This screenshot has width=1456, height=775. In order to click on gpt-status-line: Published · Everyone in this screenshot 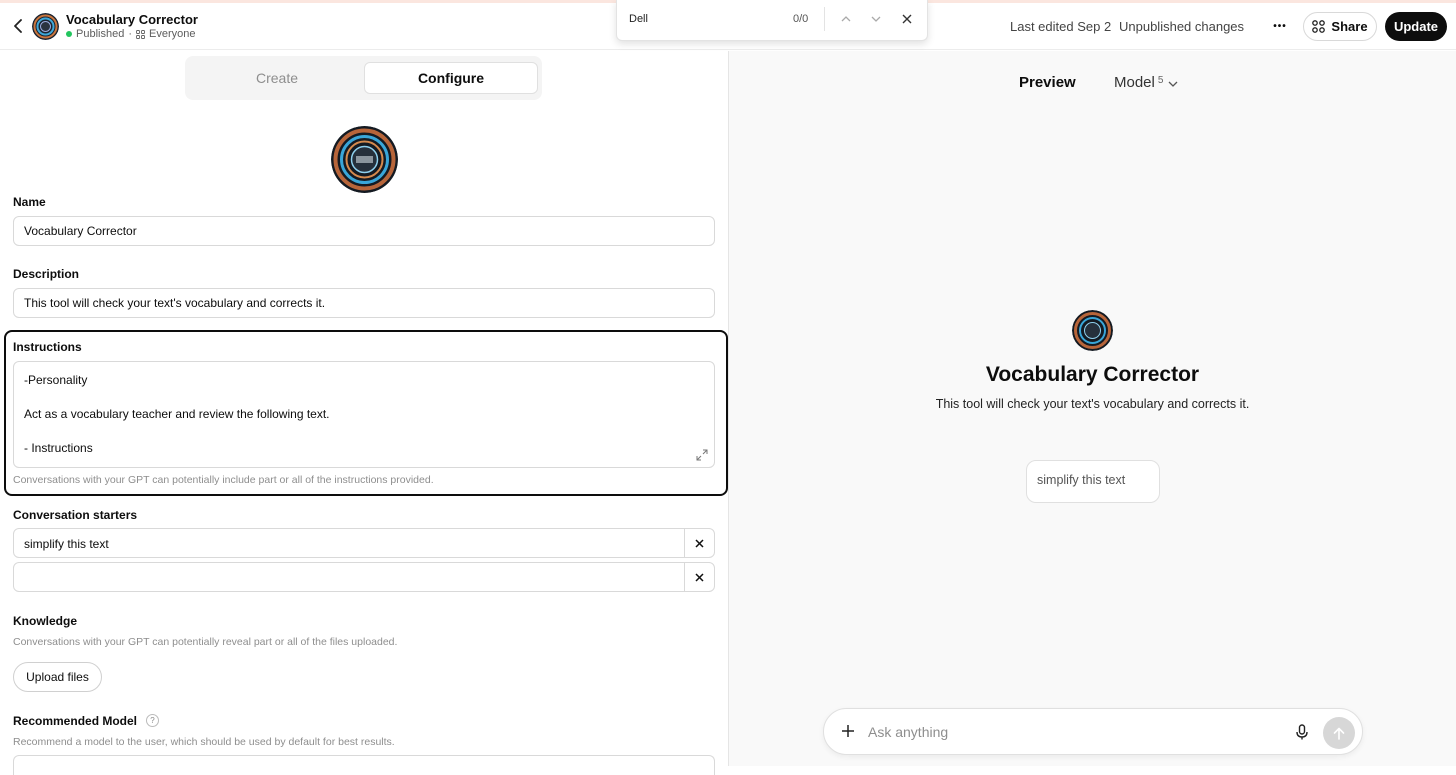, I will do `click(130, 34)`.